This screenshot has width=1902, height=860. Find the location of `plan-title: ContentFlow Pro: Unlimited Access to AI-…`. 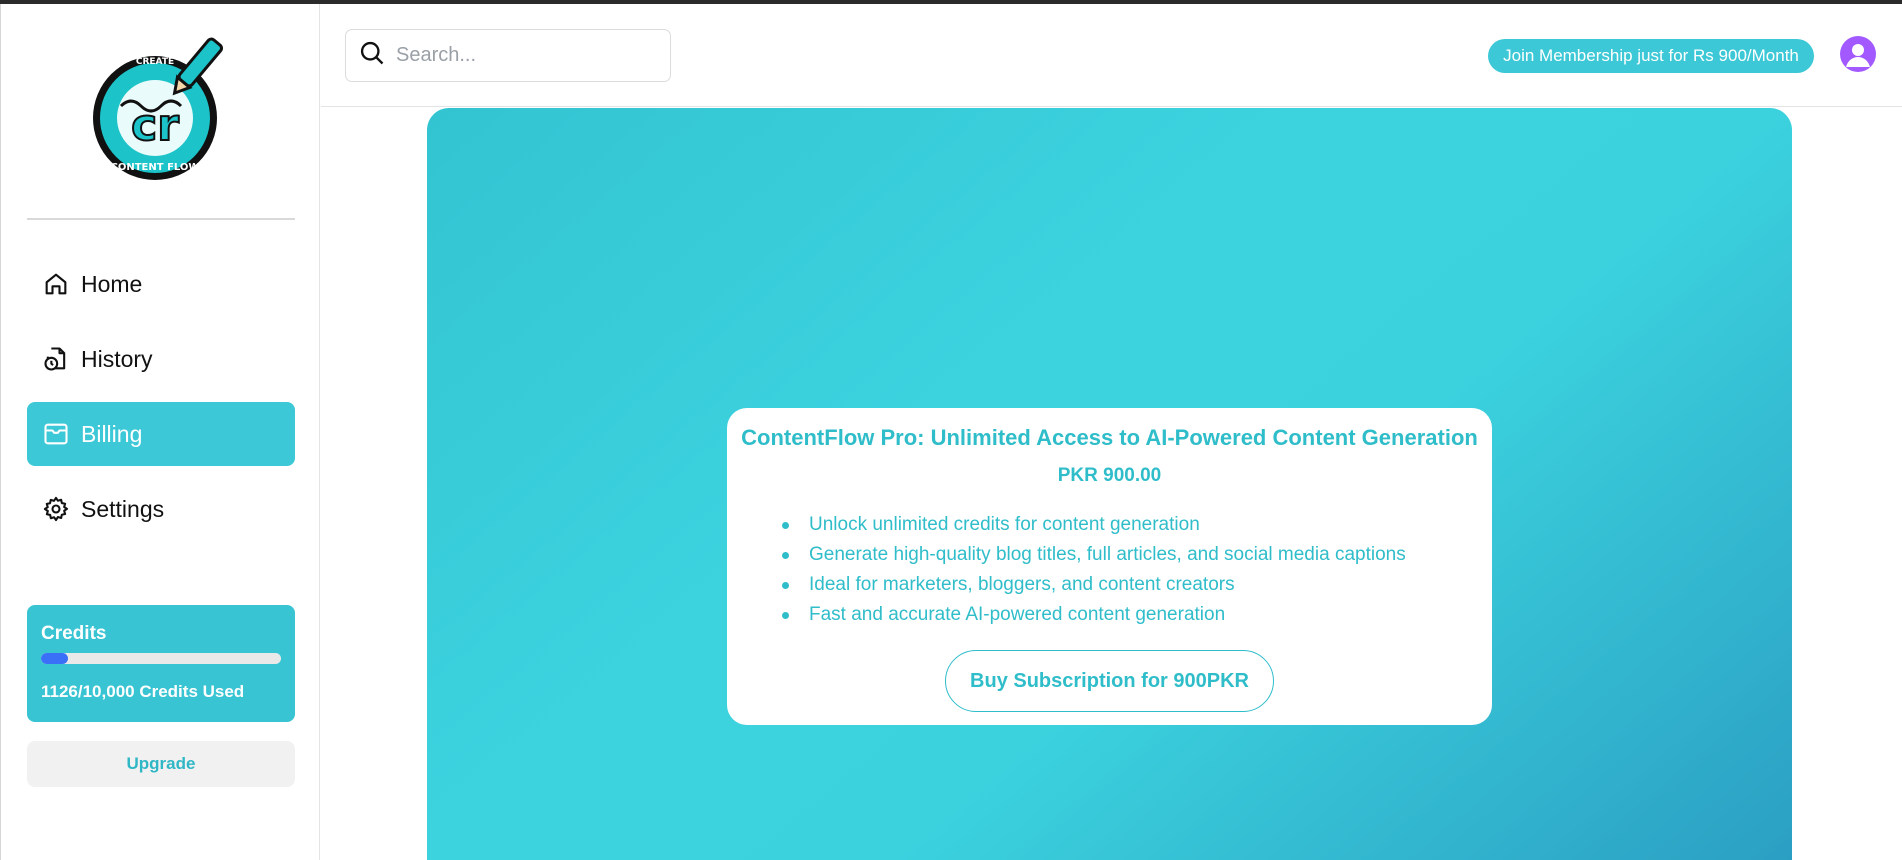

plan-title: ContentFlow Pro: Unlimited Access to AI-… is located at coordinates (1109, 437).